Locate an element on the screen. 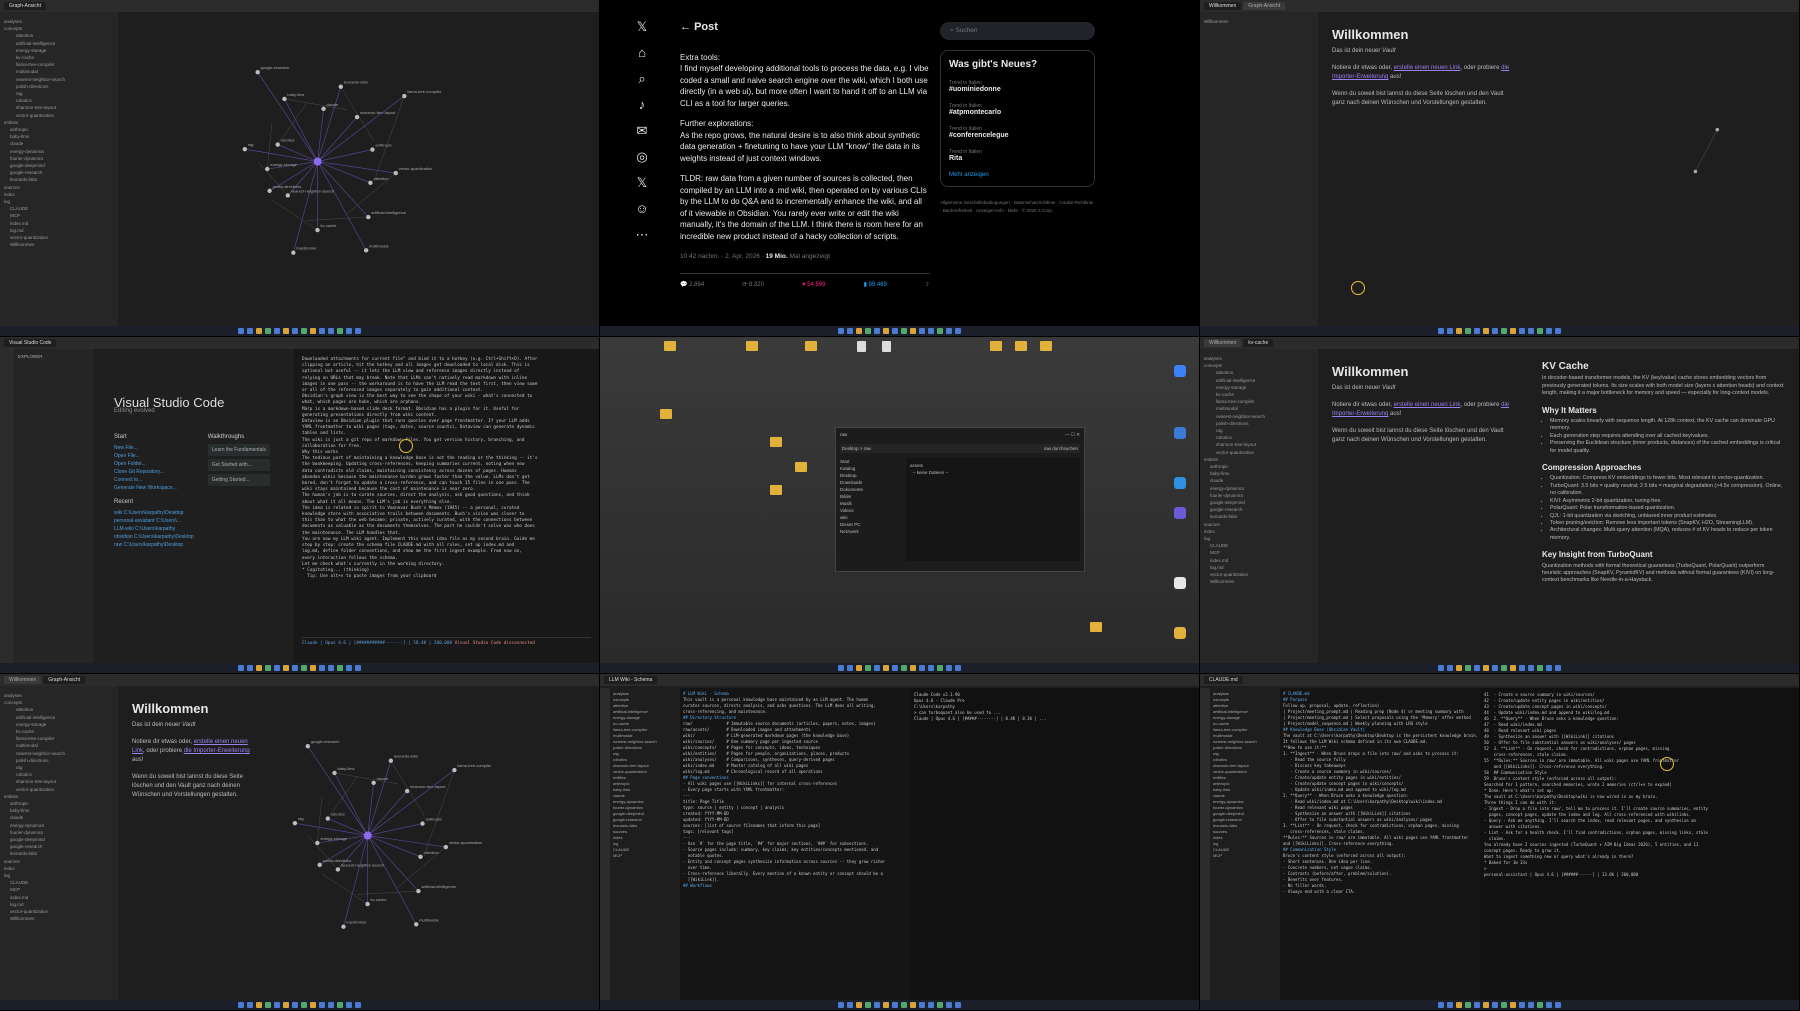 The width and height of the screenshot is (1800, 1011). file-tree-item: energy-storage is located at coordinates (1259, 387).